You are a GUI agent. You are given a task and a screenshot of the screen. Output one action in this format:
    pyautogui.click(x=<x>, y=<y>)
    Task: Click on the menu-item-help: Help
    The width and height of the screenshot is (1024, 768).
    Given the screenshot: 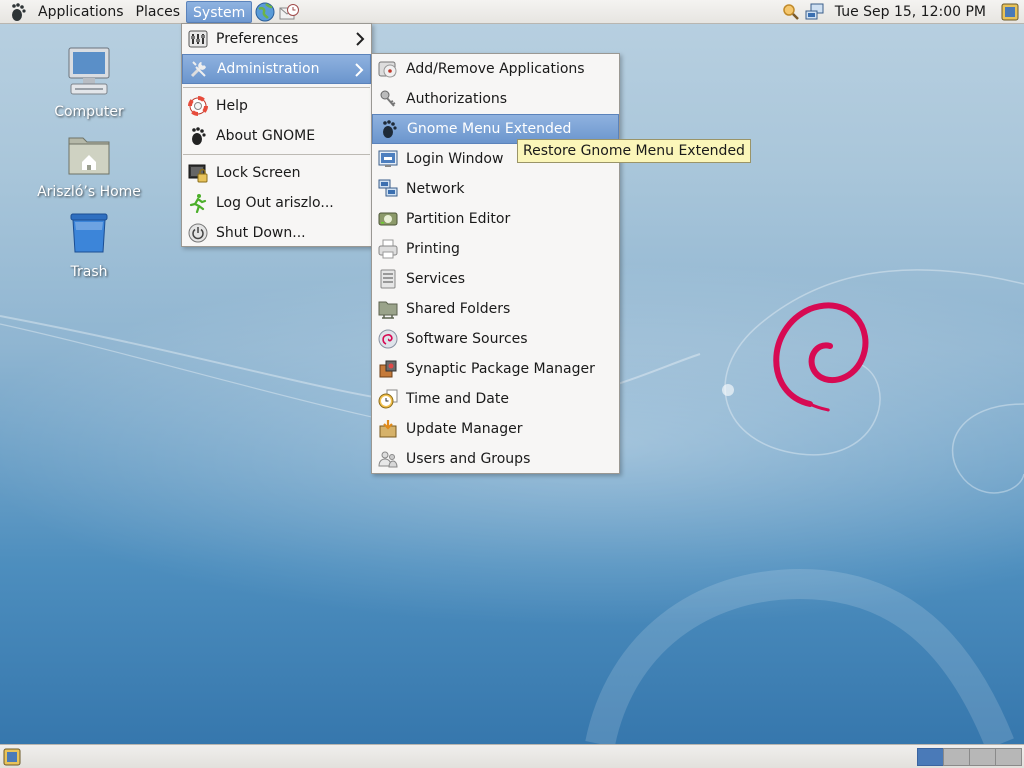 What is the action you would take?
    pyautogui.click(x=276, y=106)
    